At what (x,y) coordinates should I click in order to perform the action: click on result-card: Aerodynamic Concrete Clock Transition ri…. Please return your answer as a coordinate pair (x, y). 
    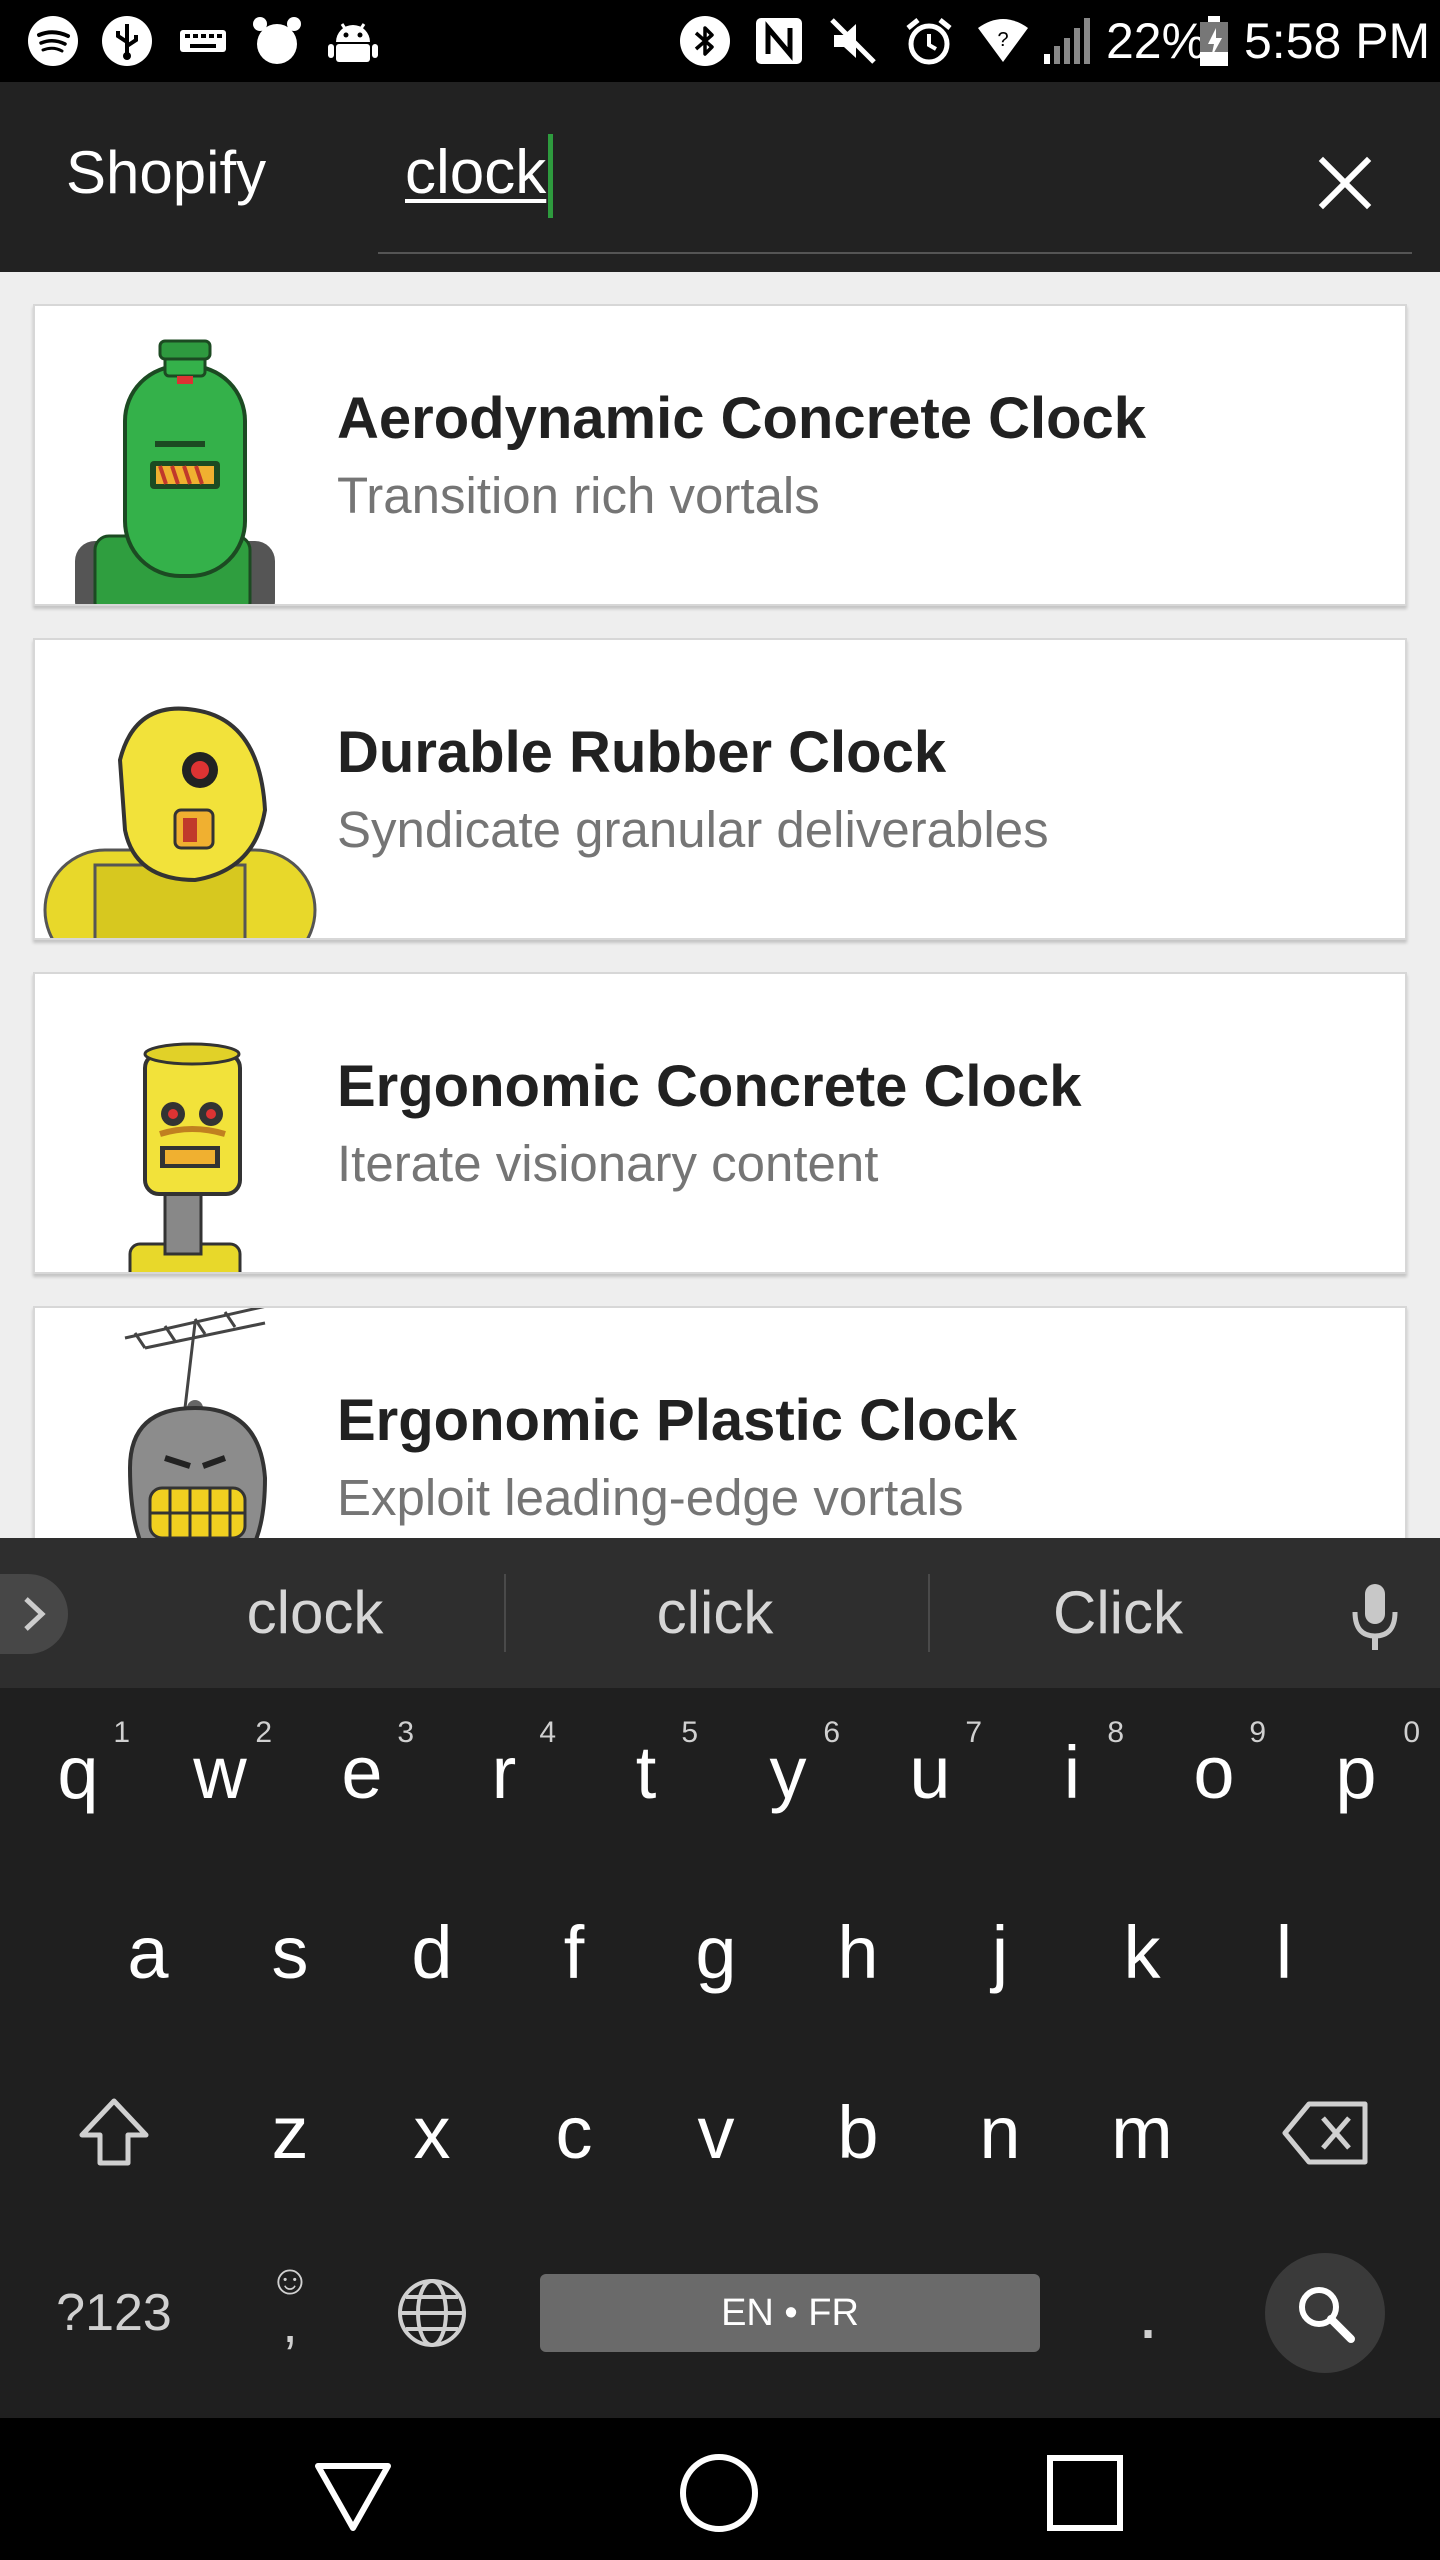
    Looking at the image, I should click on (720, 455).